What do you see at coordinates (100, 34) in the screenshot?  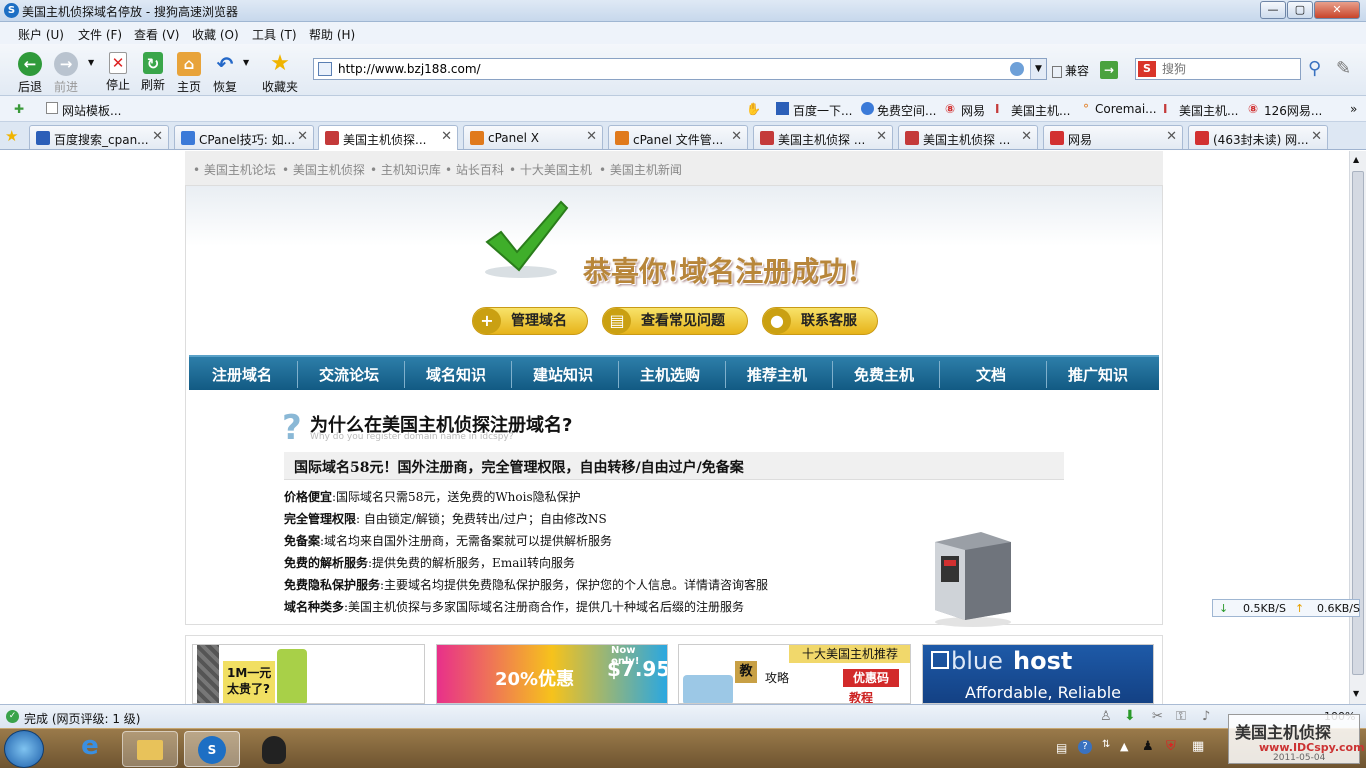 I see `menu-file: 文件 (F)` at bounding box center [100, 34].